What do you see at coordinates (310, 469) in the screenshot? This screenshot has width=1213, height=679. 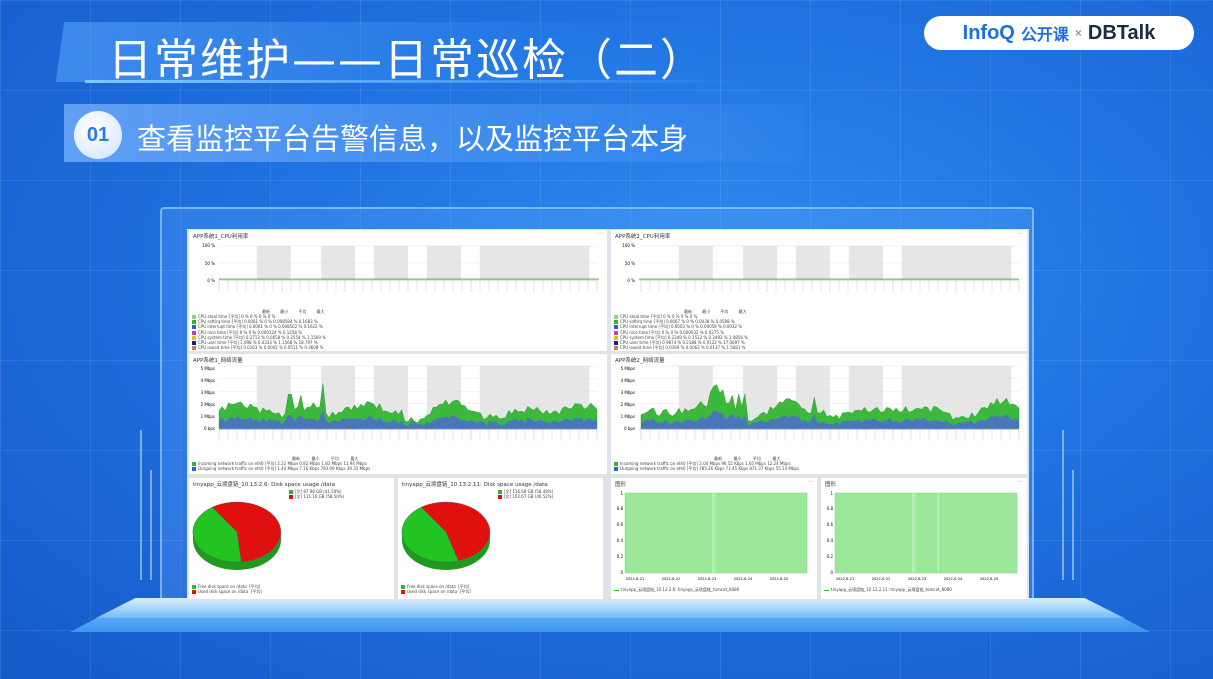 I see `legend-value: 7.16 Kbps` at bounding box center [310, 469].